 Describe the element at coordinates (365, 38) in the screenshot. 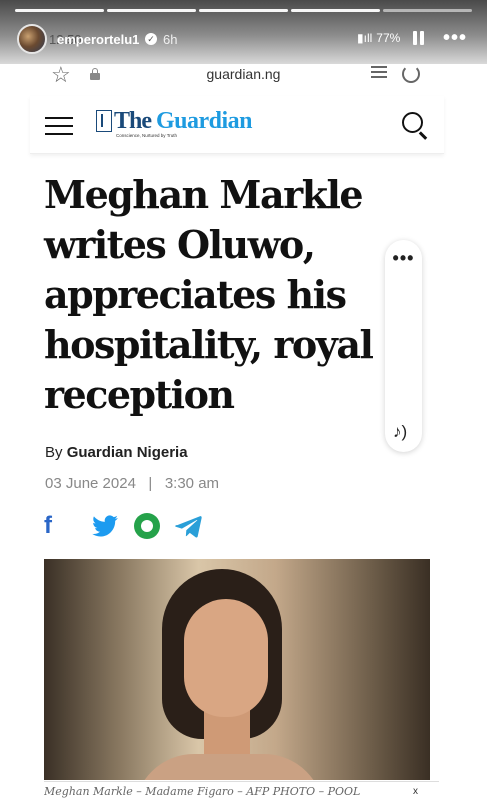

I see `signal-icon: ▮ıll` at that location.